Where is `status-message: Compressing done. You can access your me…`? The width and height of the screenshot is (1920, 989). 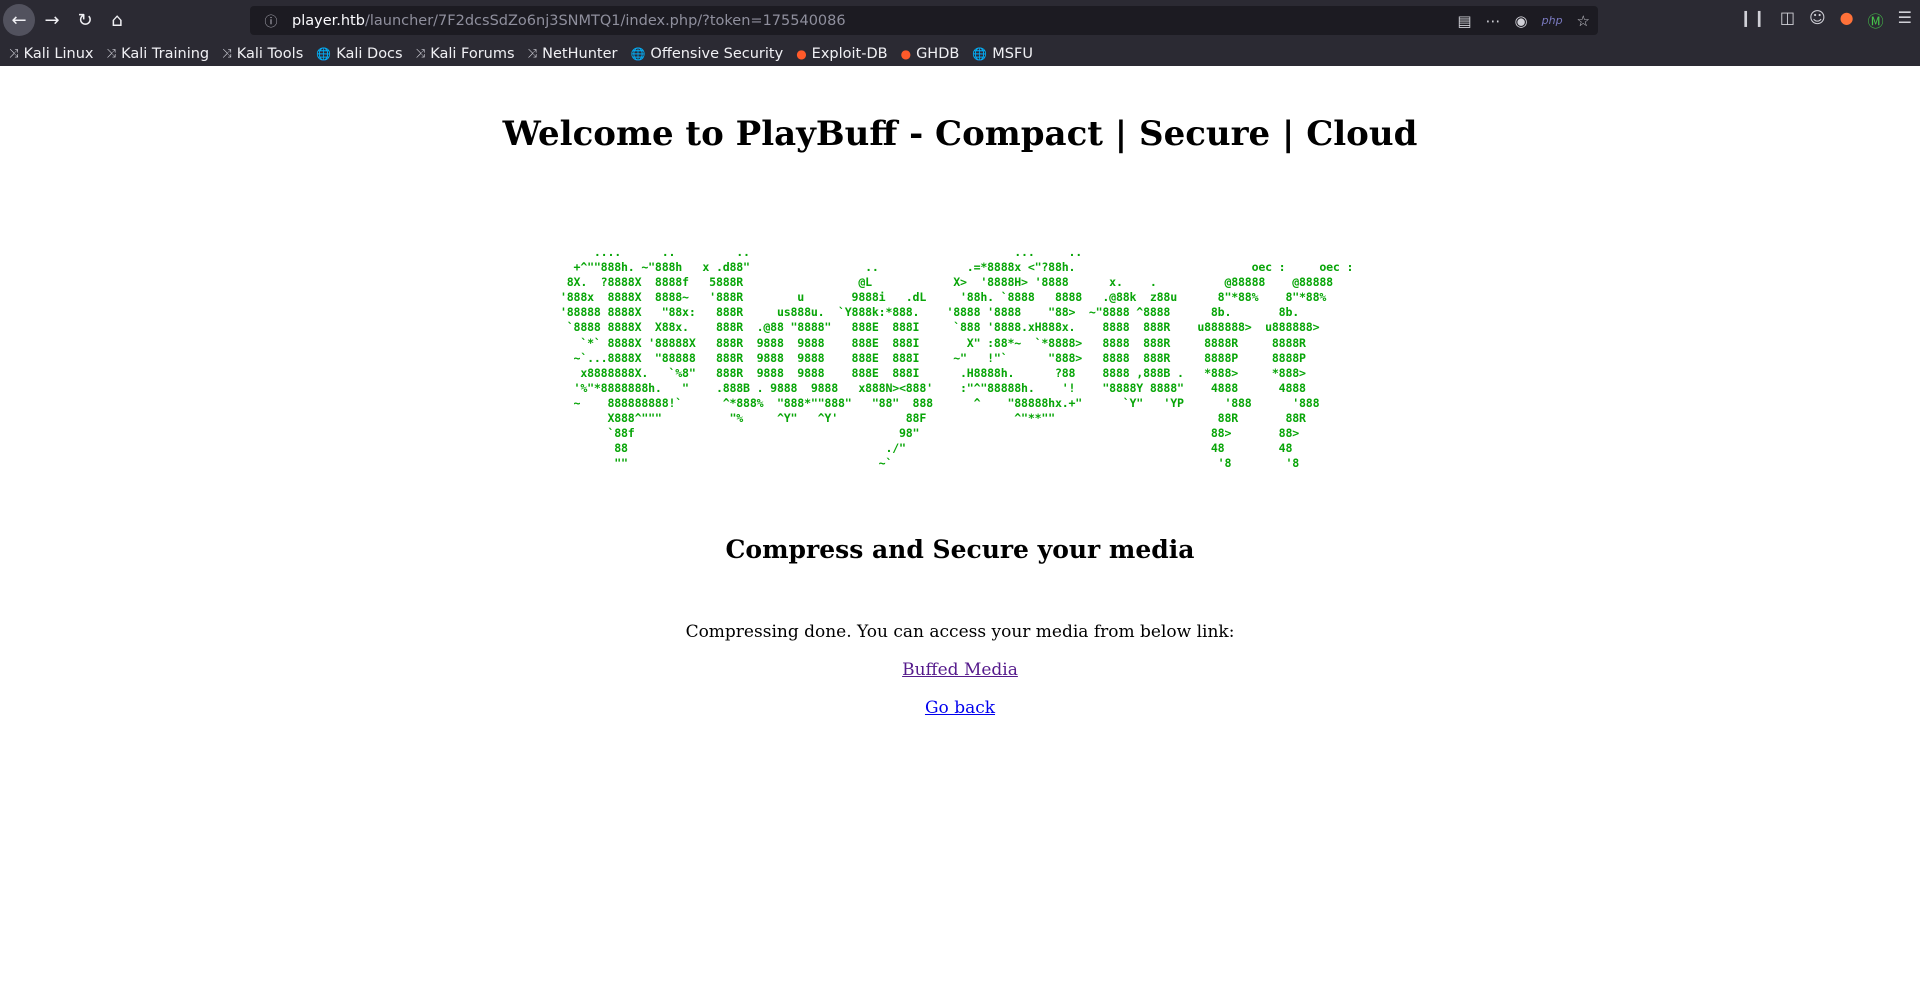 status-message: Compressing done. You can access your me… is located at coordinates (960, 632).